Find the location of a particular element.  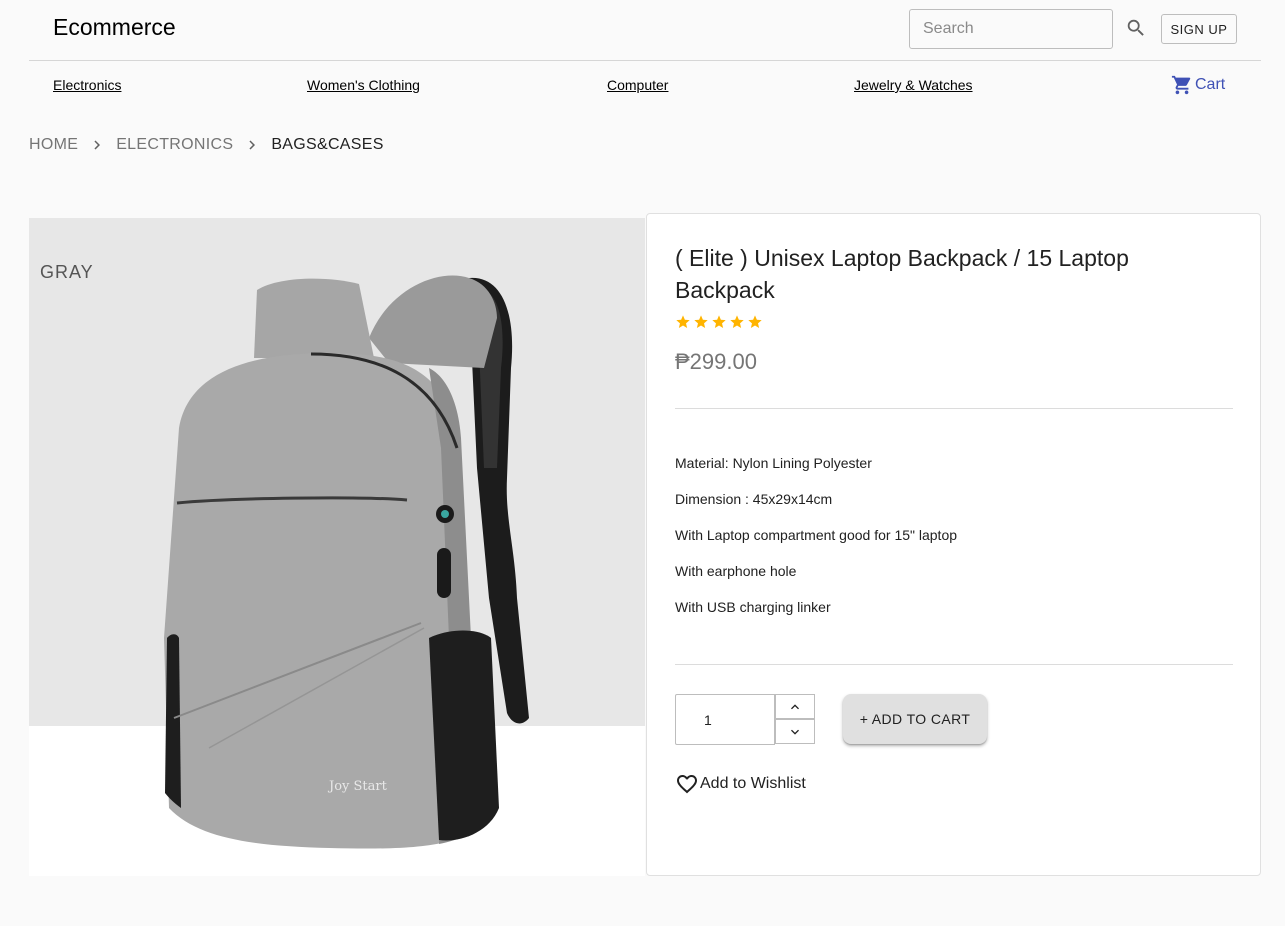

rating-stars is located at coordinates (720, 322).